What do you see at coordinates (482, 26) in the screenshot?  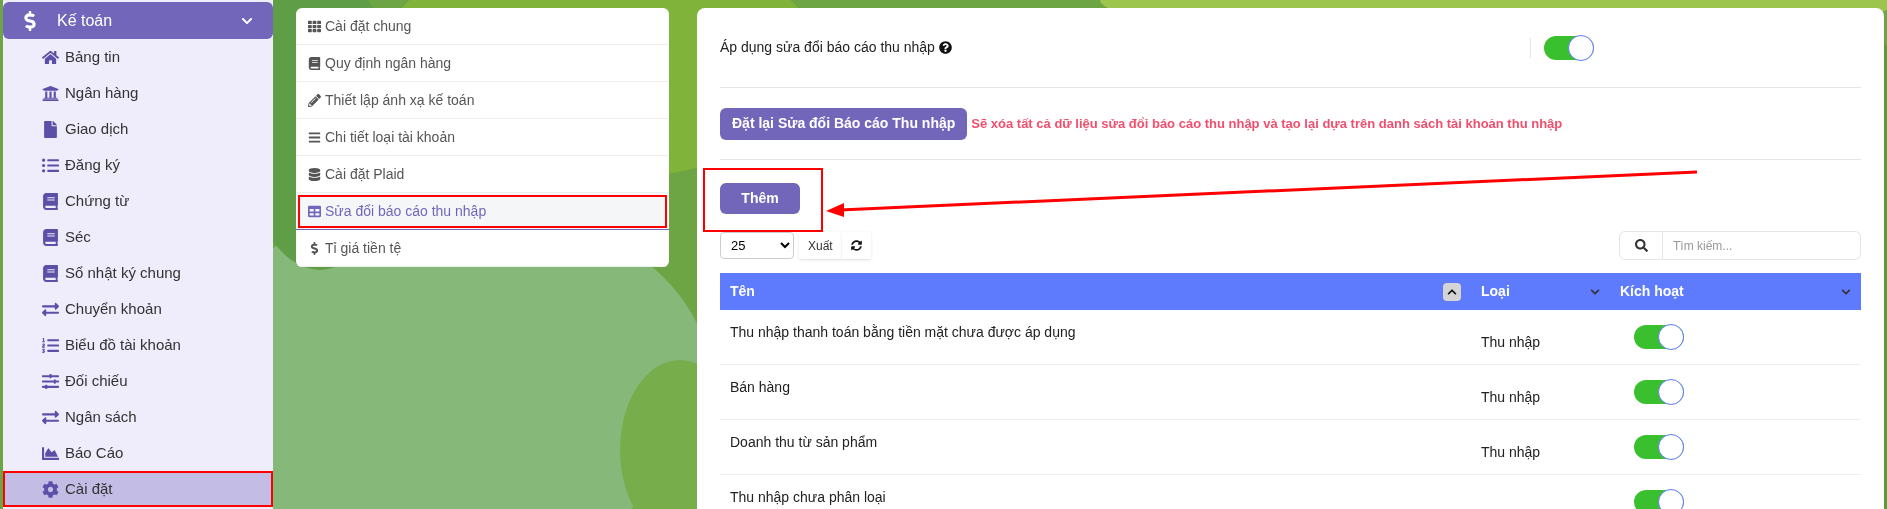 I see `settings-menu-item: Cài đặt chung` at bounding box center [482, 26].